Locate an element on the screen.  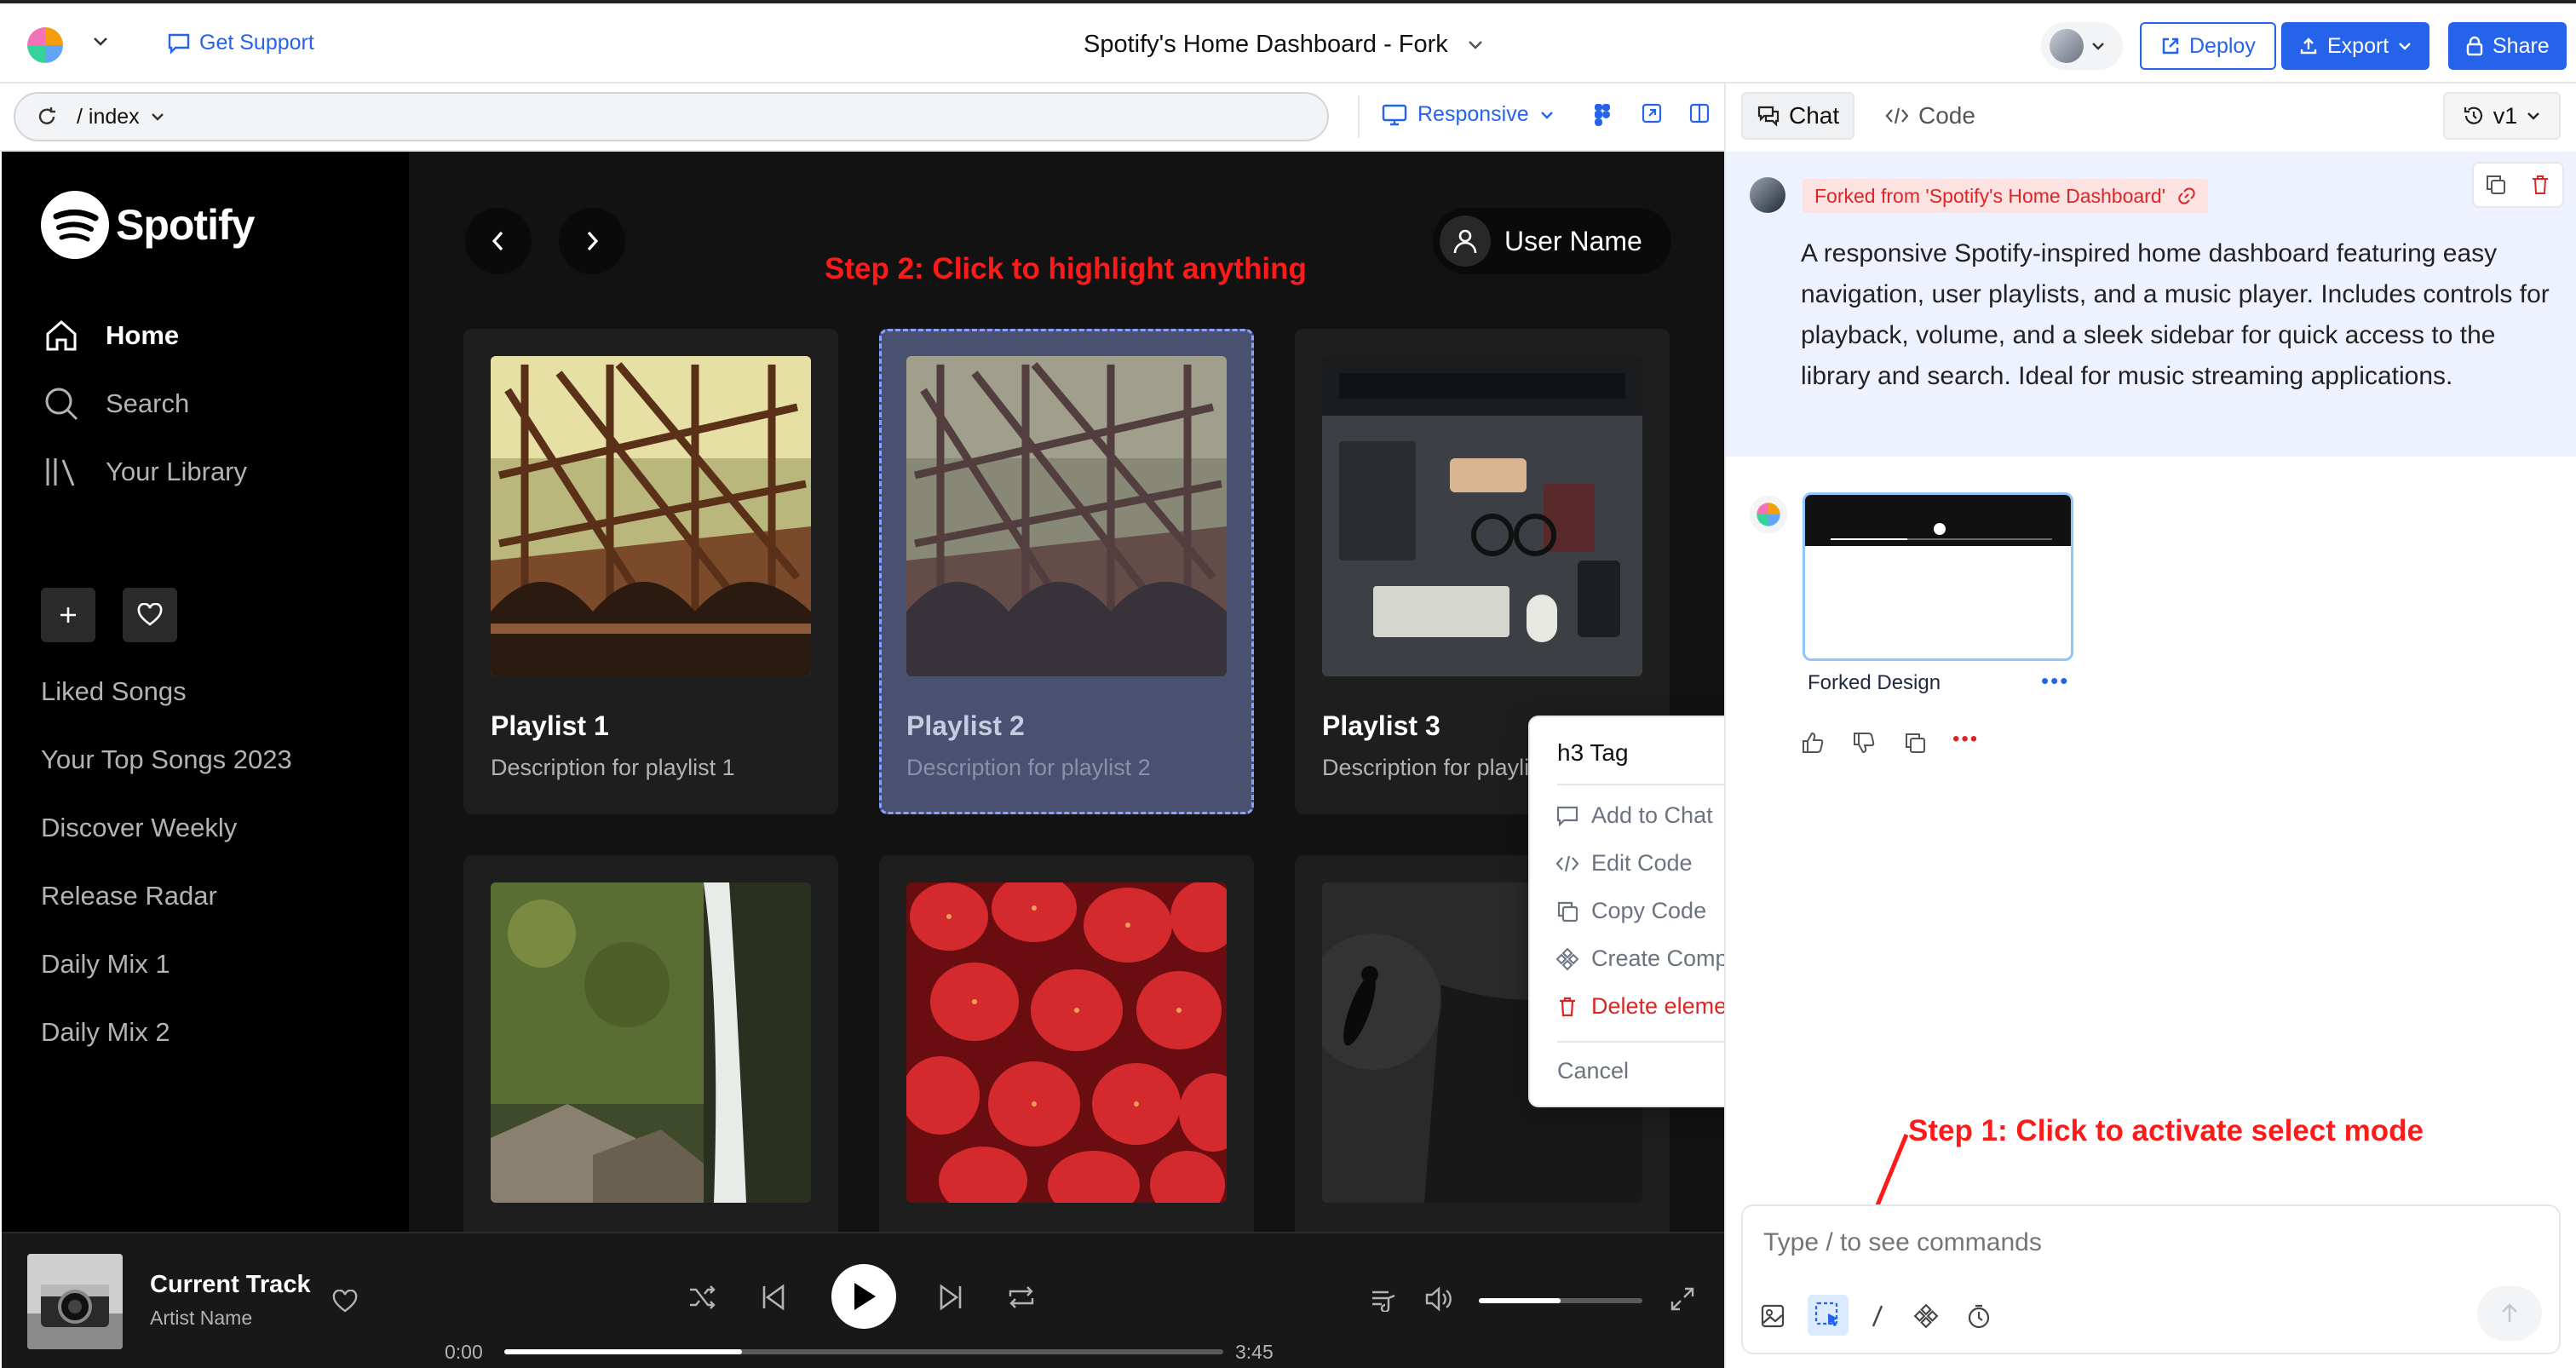
design-more-icon: ••• is located at coordinates (2055, 681).